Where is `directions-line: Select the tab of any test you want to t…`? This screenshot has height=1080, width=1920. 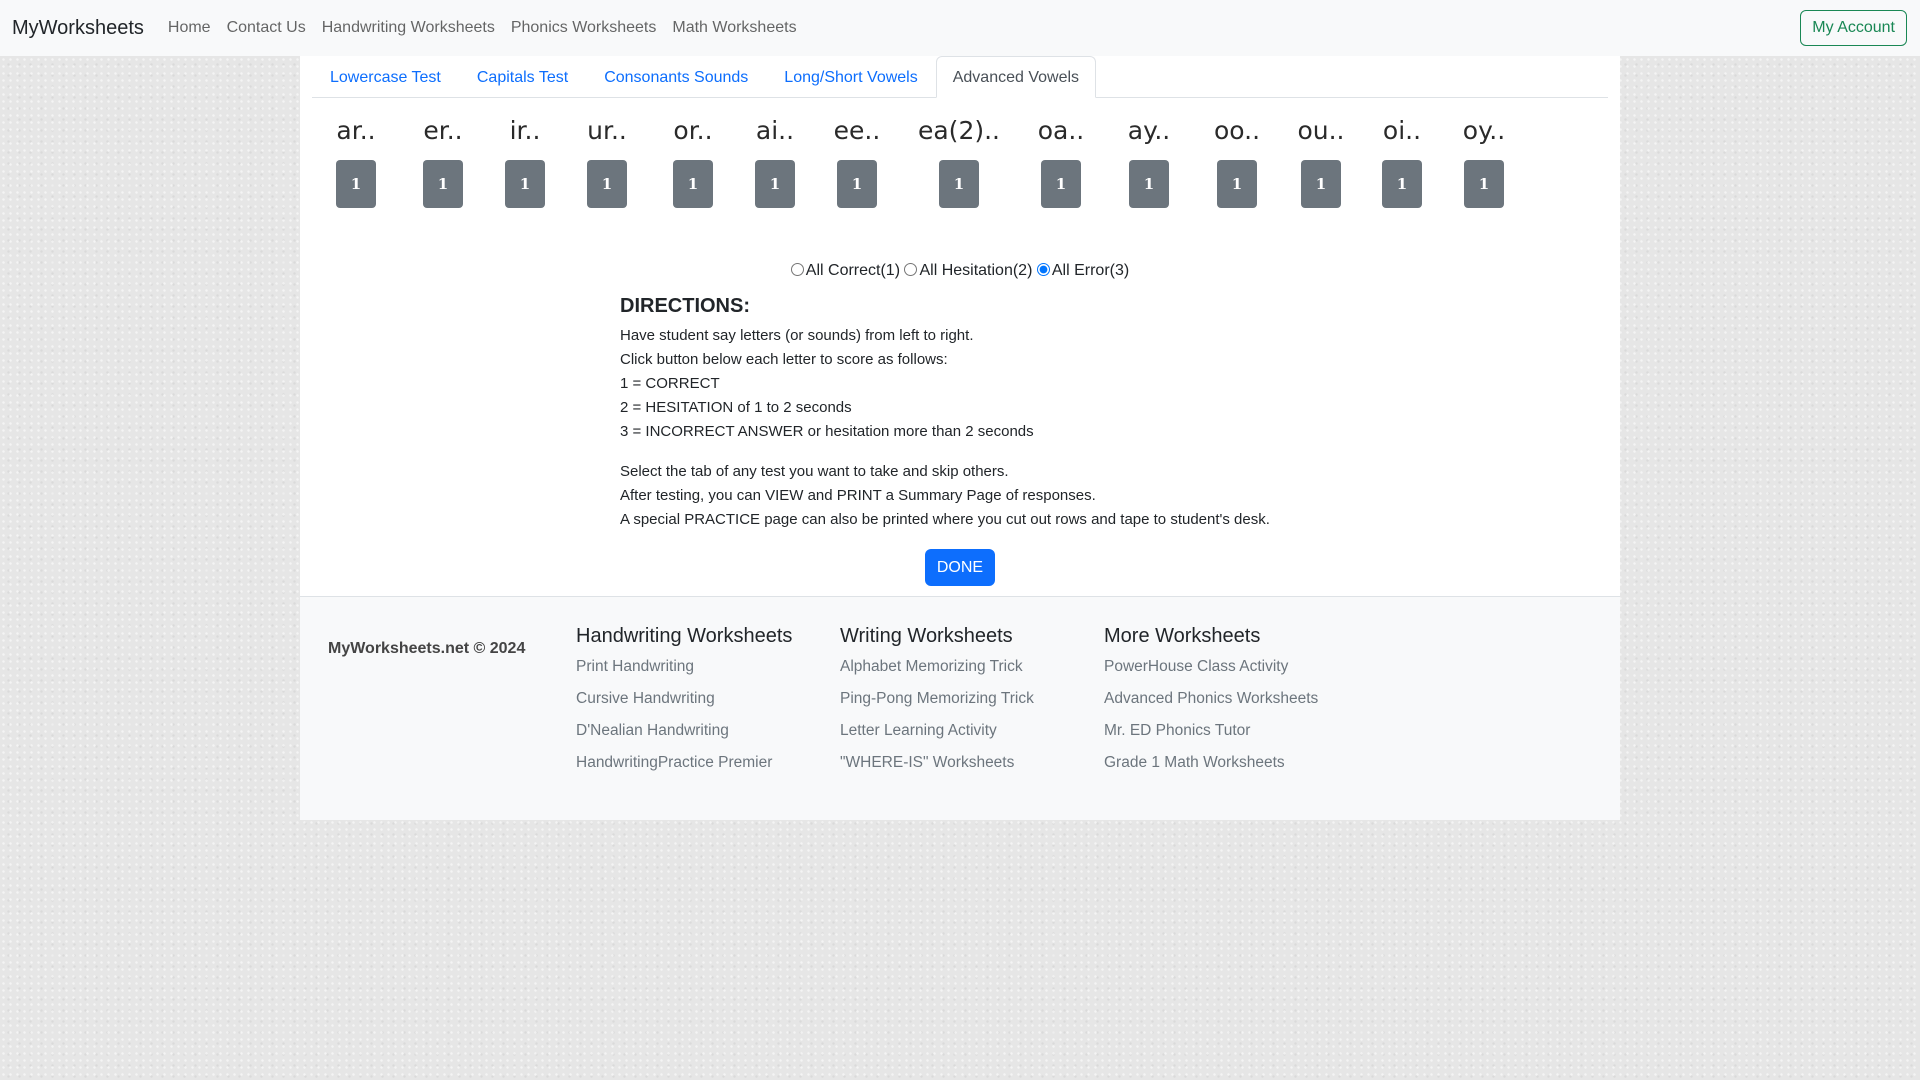
directions-line: Select the tab of any test you want to t… is located at coordinates (814, 471).